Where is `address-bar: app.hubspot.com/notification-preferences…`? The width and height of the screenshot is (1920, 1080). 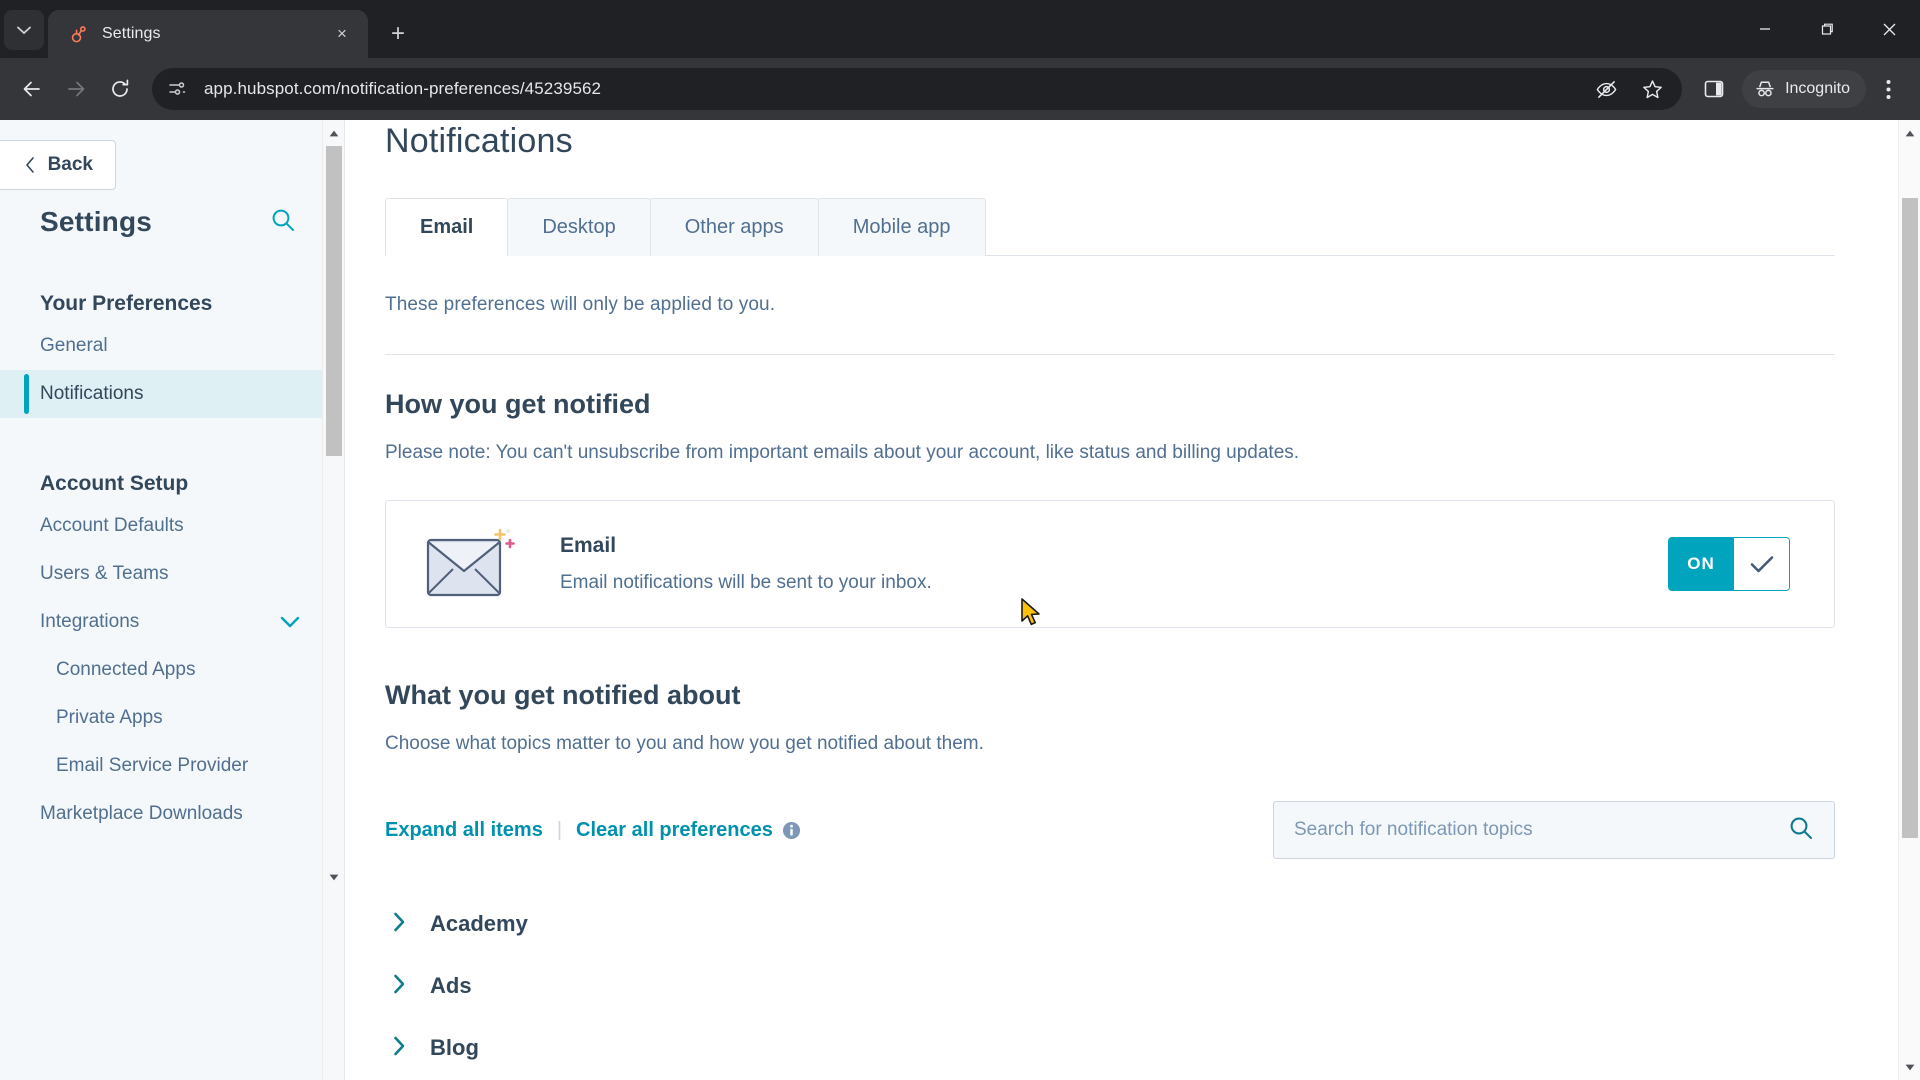 address-bar: app.hubspot.com/notification-preferences… is located at coordinates (917, 89).